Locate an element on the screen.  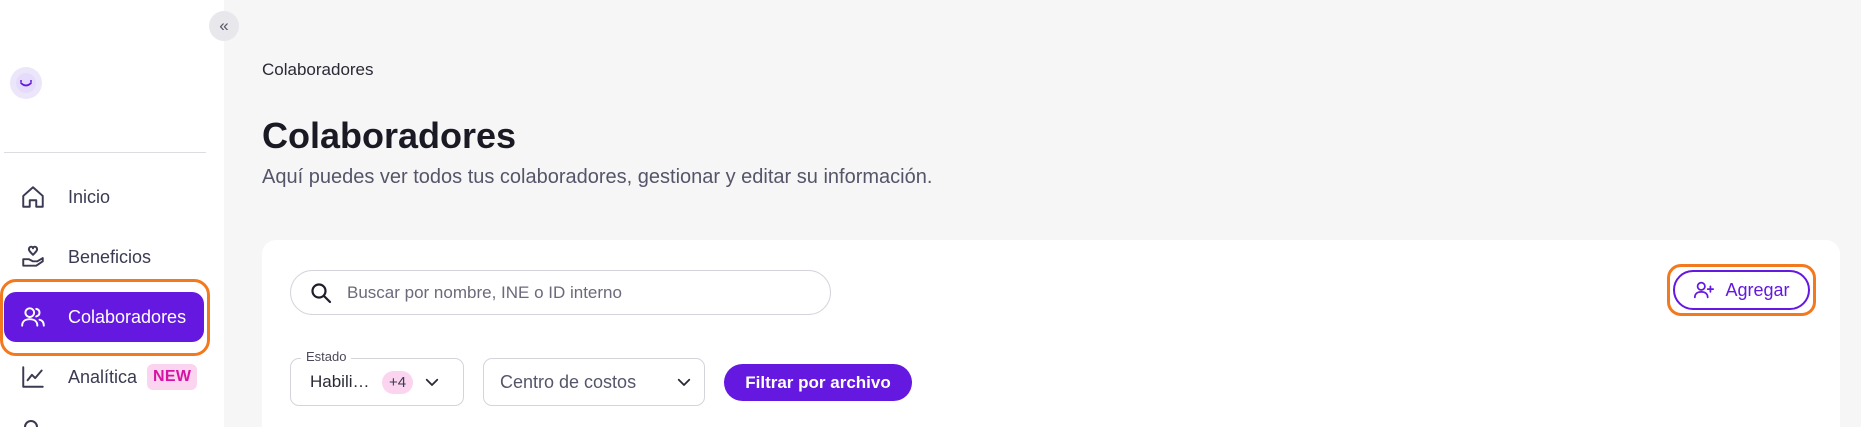
logo-icon is located at coordinates (26, 83).